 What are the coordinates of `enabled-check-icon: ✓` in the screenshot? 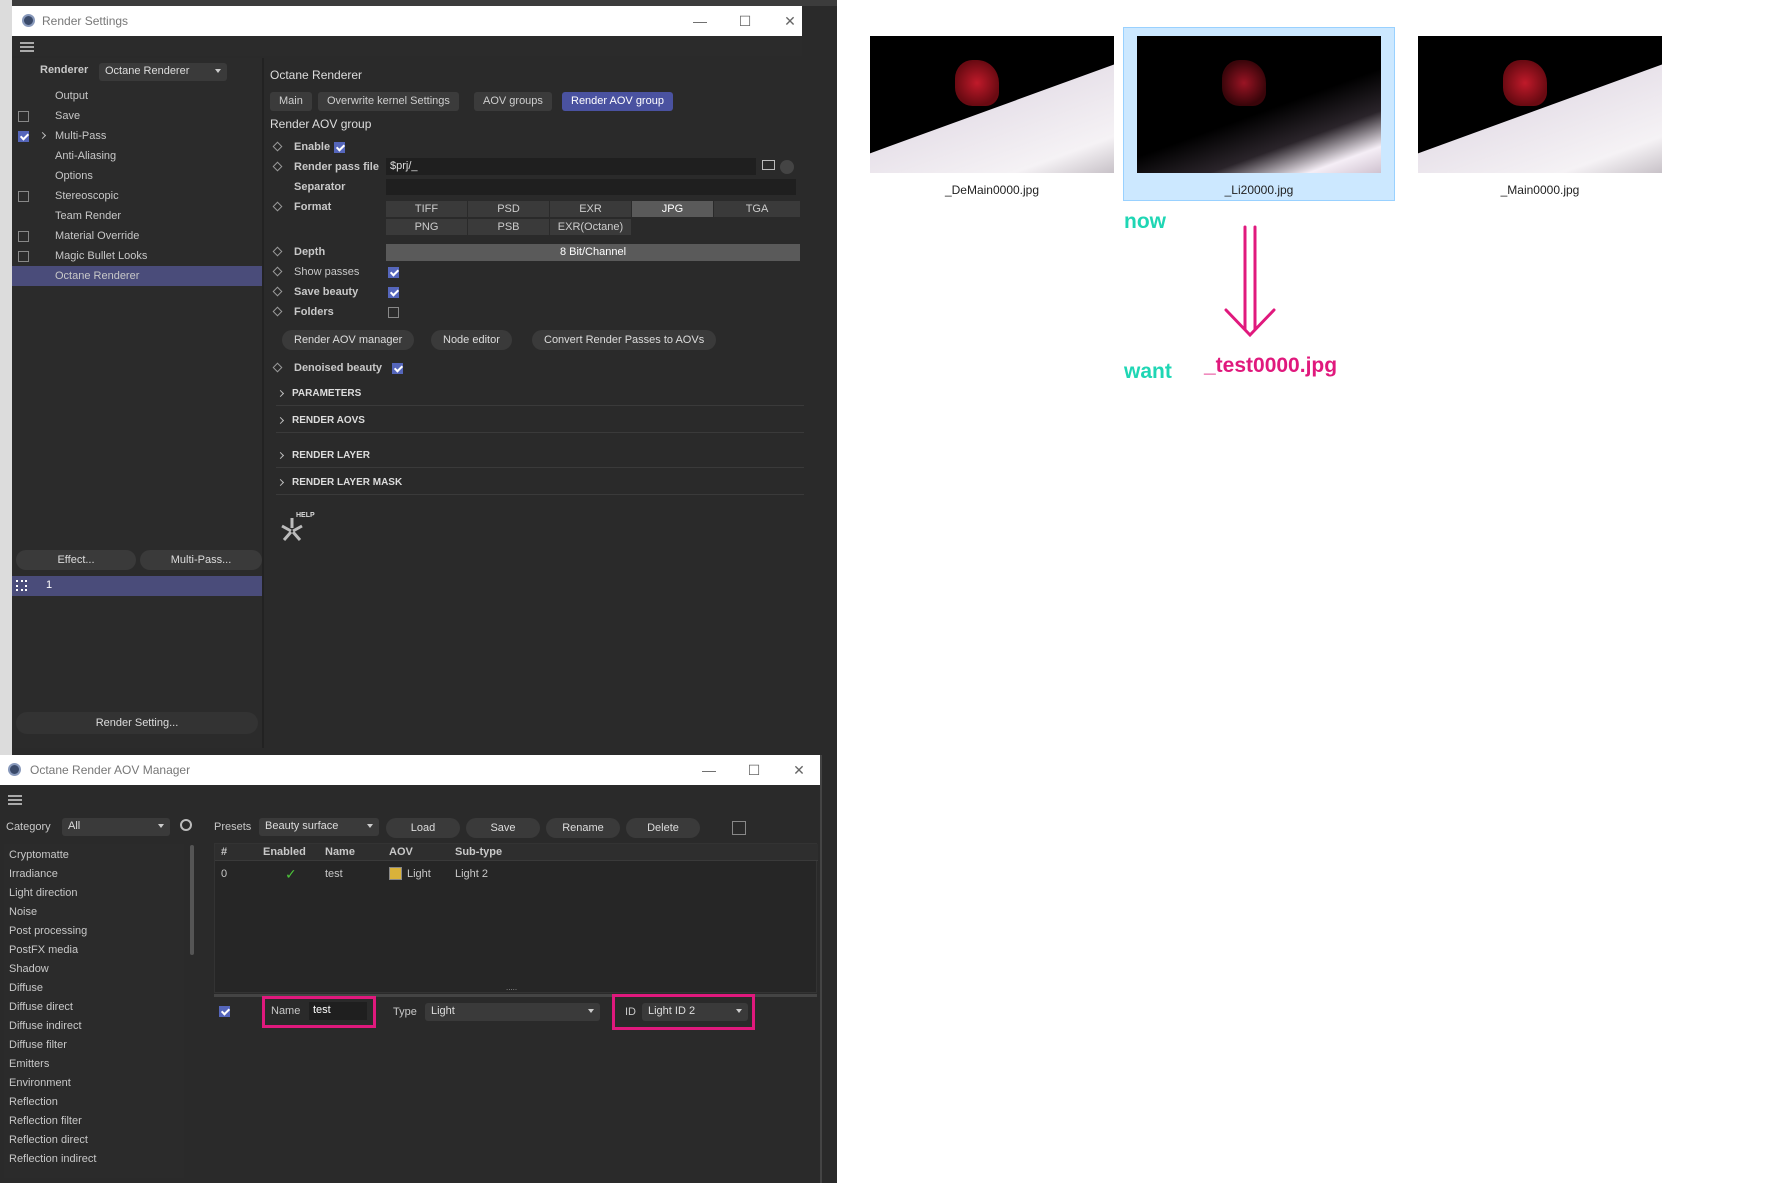 It's located at (291, 874).